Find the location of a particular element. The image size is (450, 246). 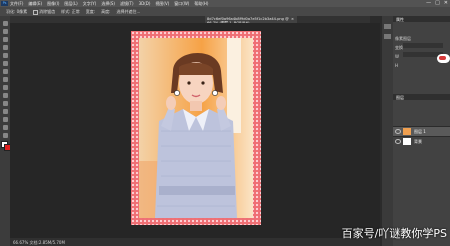

type-tool-icon is located at coordinates (5, 127).